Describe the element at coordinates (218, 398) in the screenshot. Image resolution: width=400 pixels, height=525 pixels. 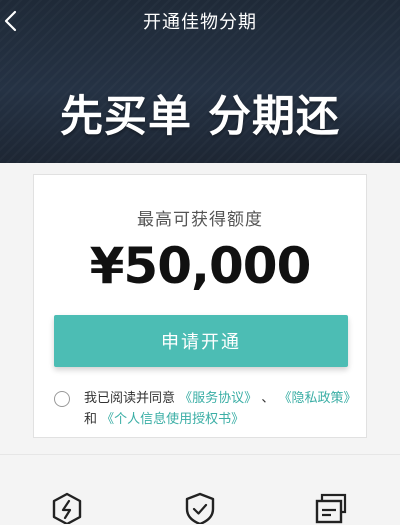
I see `service-agreement-link: 《服务协议》` at that location.